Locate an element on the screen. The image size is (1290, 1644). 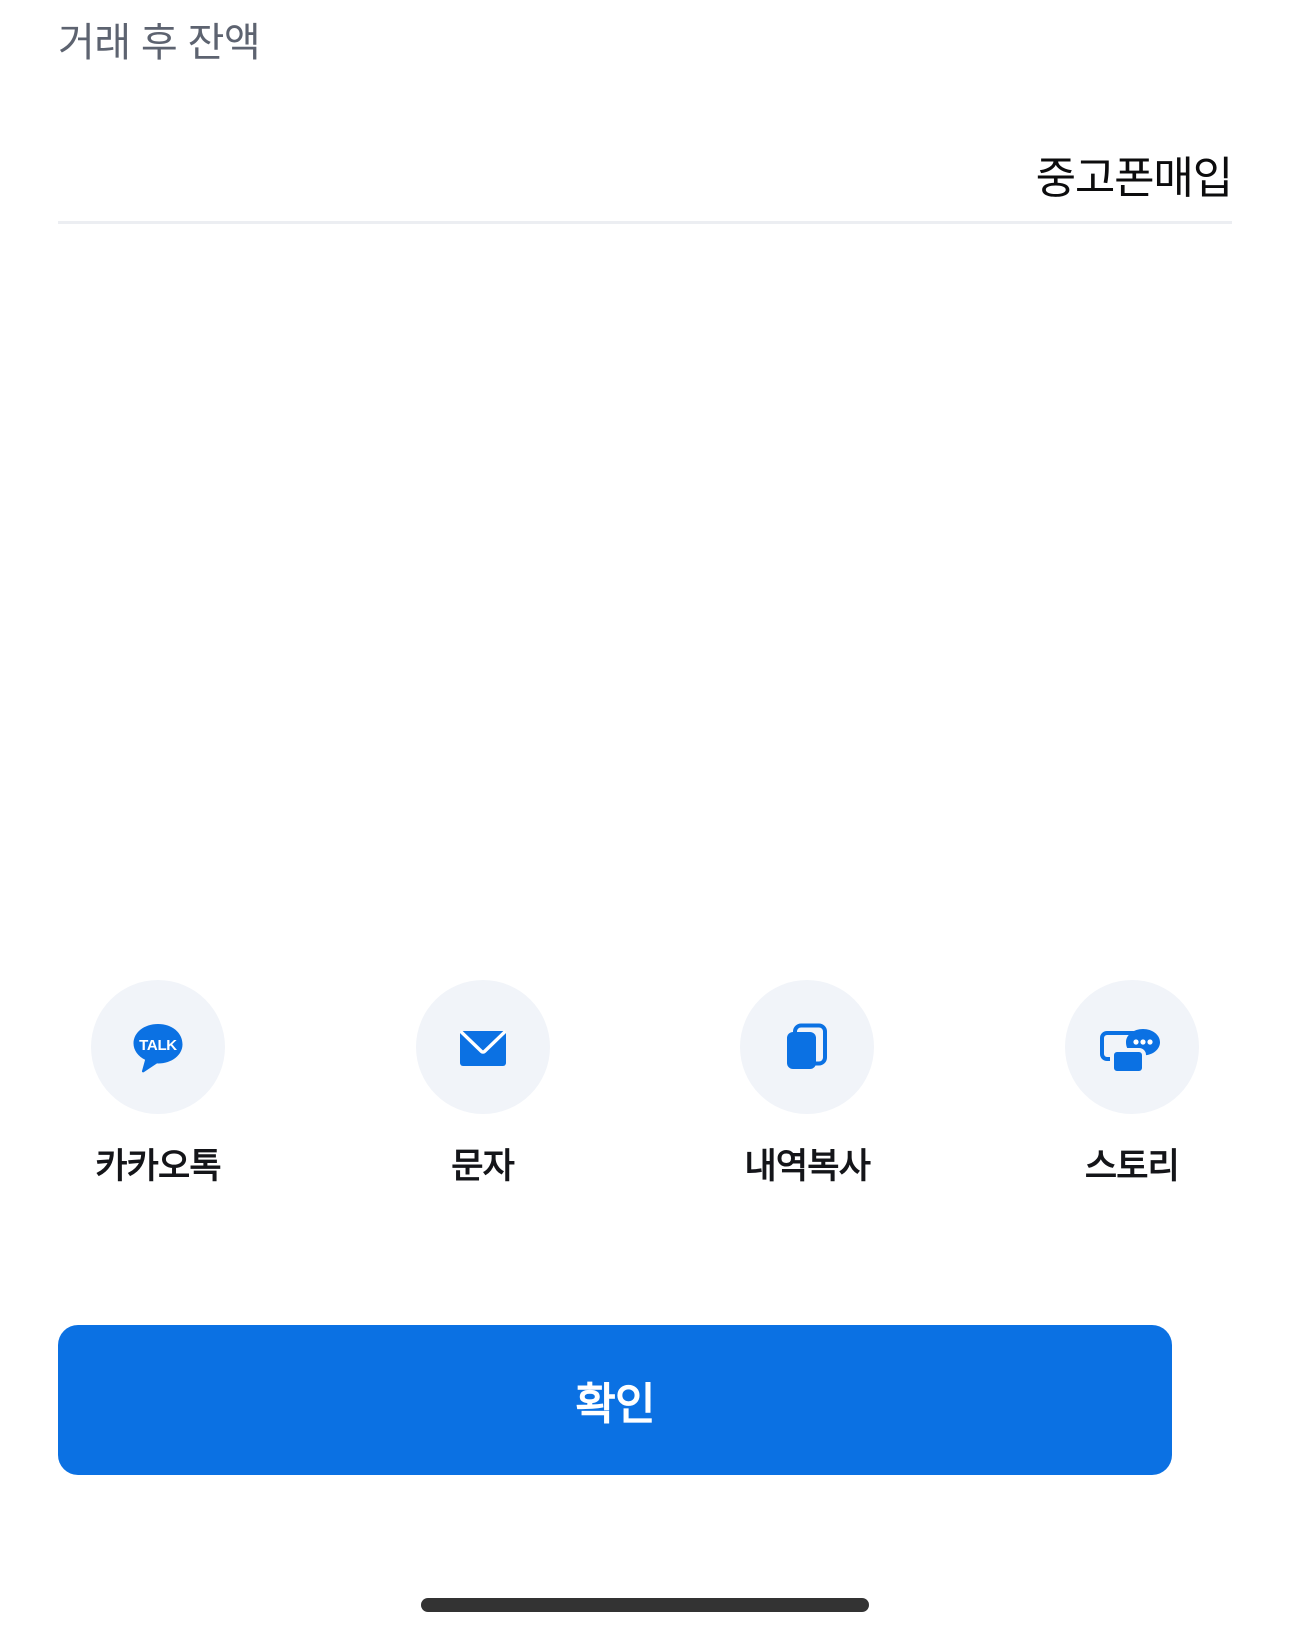
share-icon-circle: TALK is located at coordinates (158, 1047).